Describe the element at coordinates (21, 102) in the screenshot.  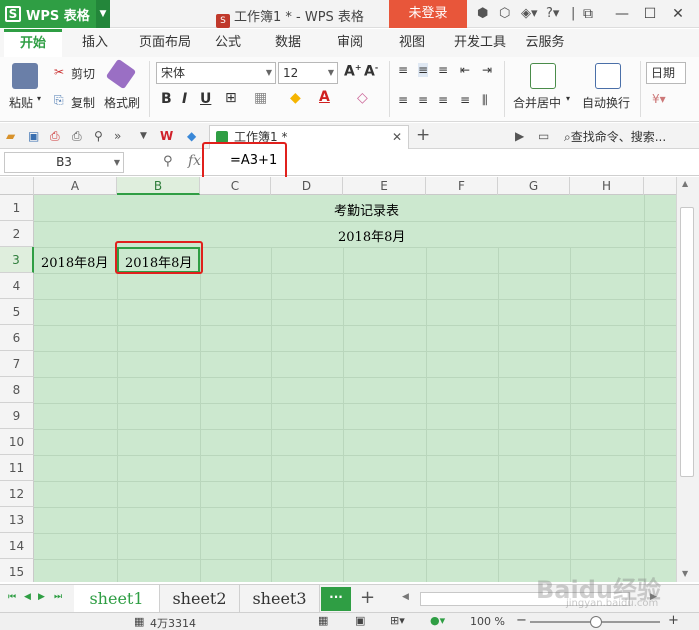
I see `paste-button: 粘贴` at that location.